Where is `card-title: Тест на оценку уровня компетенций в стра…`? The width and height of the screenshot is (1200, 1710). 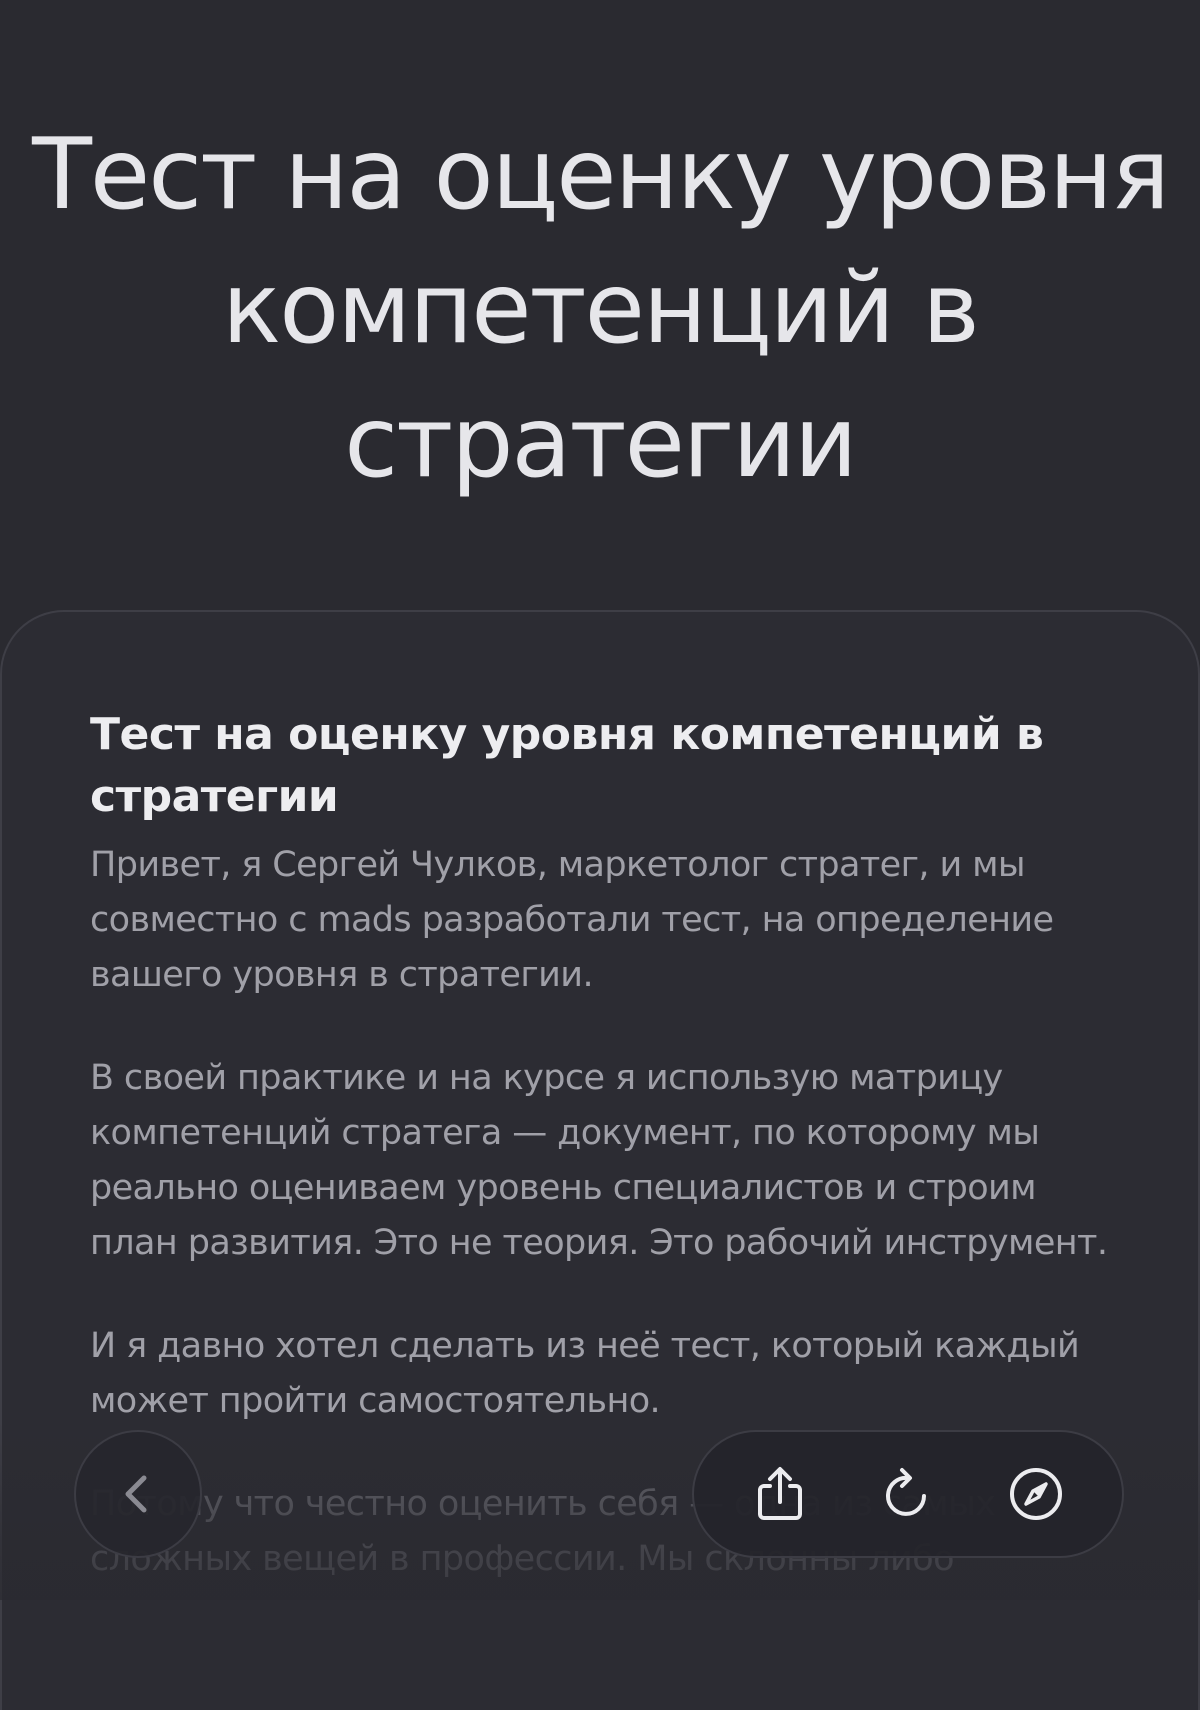
card-title: Тест на оценку уровня компетенций в стра… is located at coordinates (567, 765).